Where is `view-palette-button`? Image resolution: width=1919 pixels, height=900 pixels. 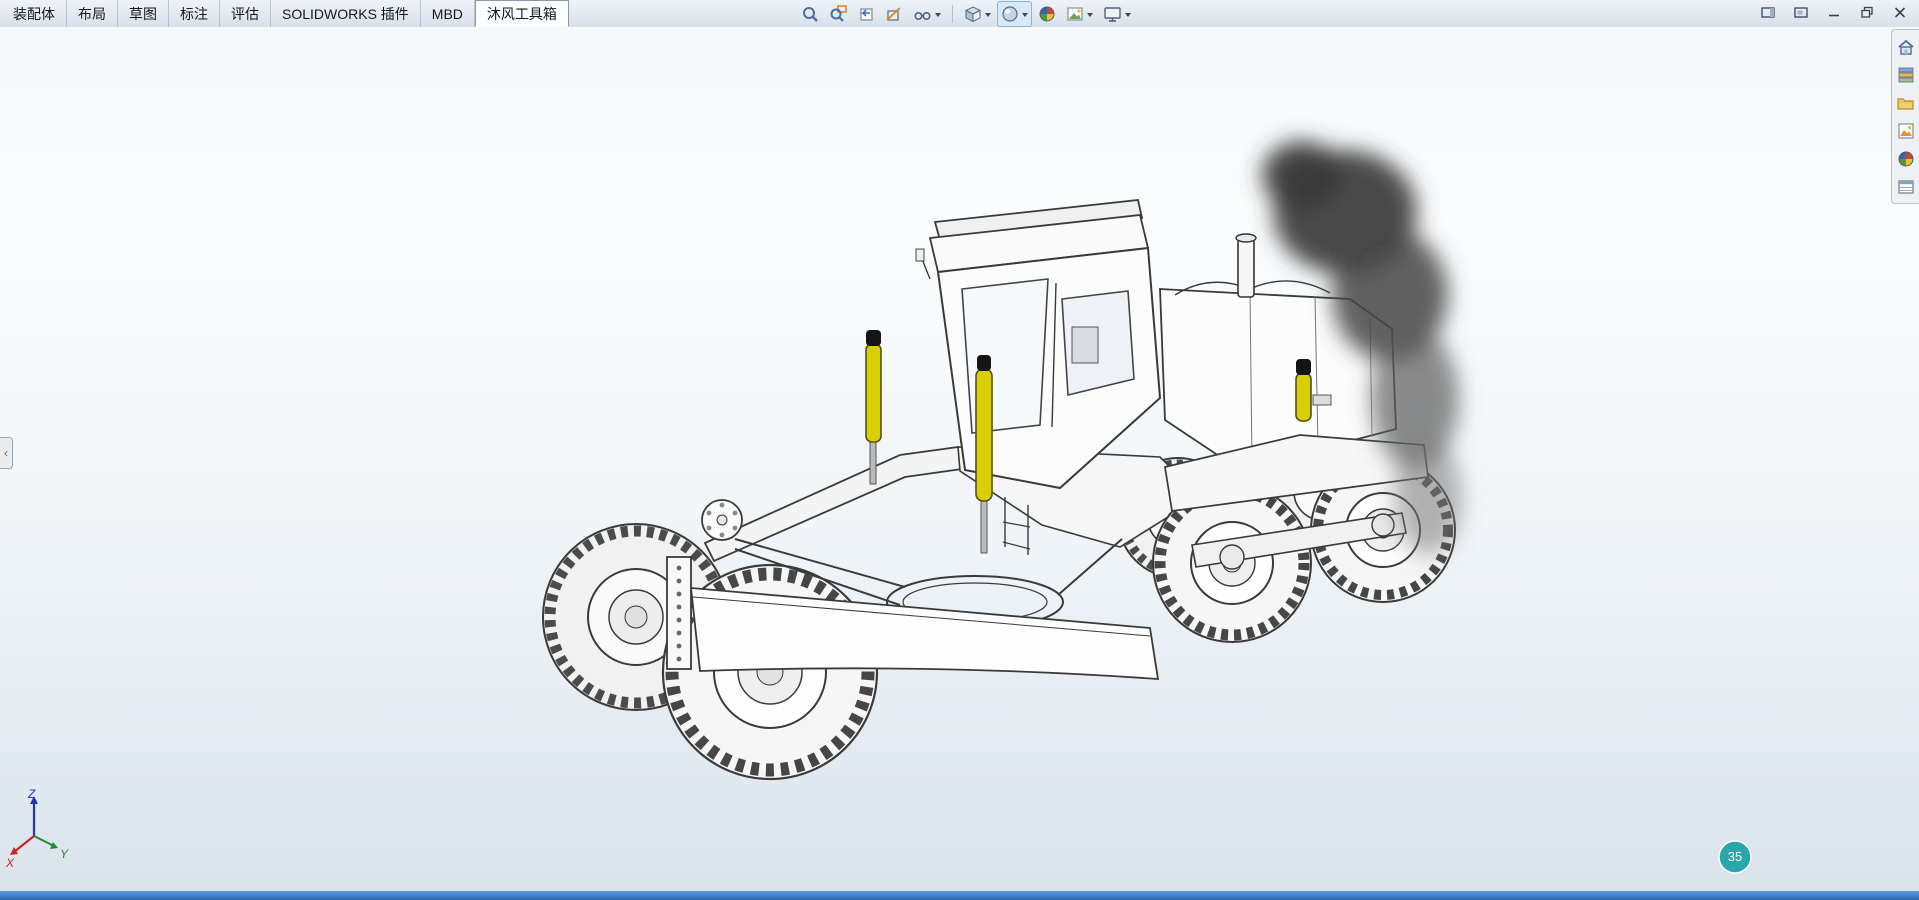 view-palette-button is located at coordinates (1905, 130).